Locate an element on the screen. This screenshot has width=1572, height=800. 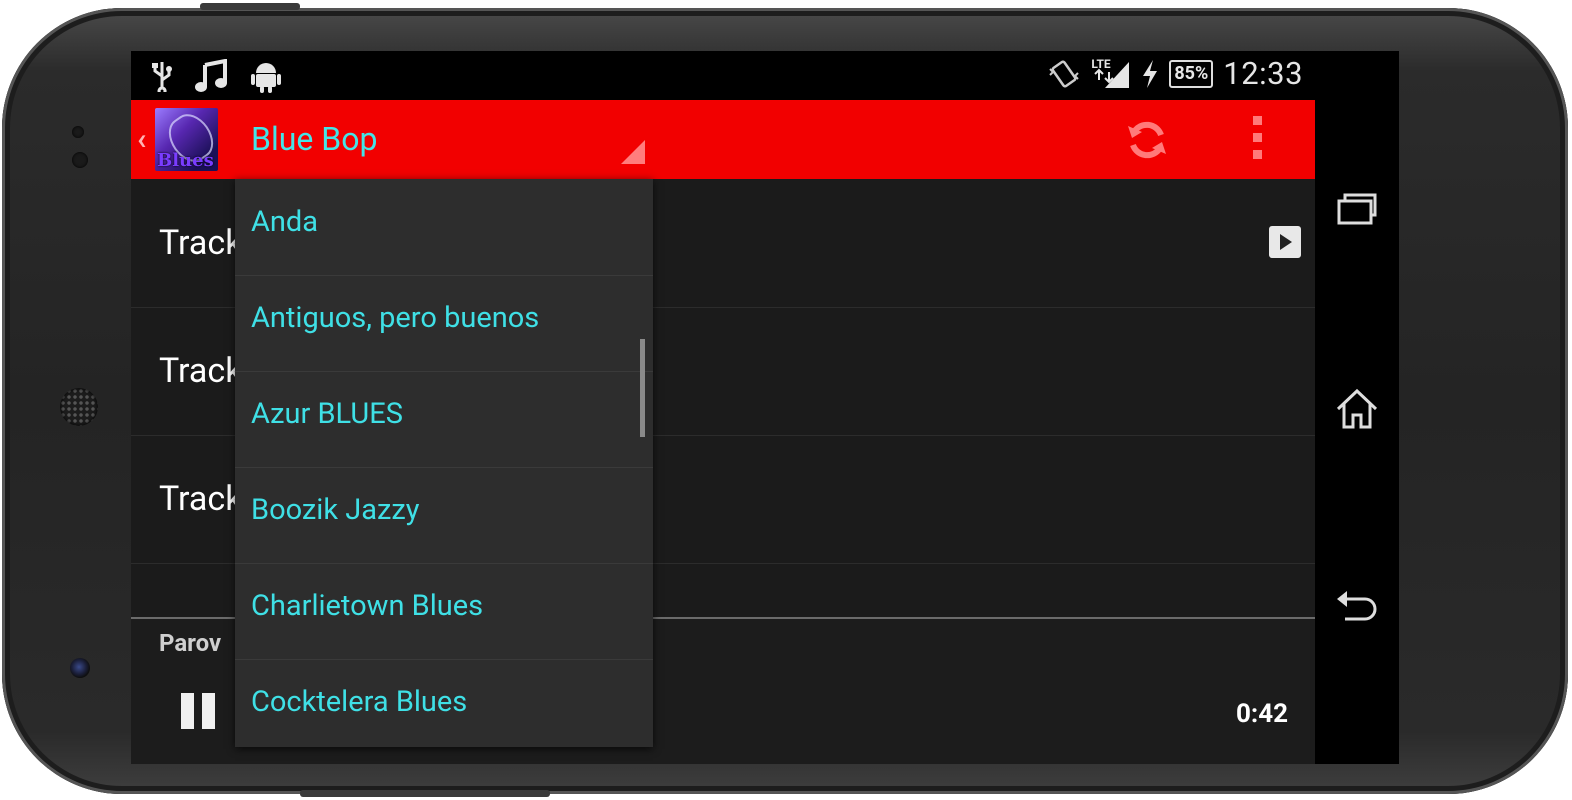
artist-label: Parov is located at coordinates (190, 643).